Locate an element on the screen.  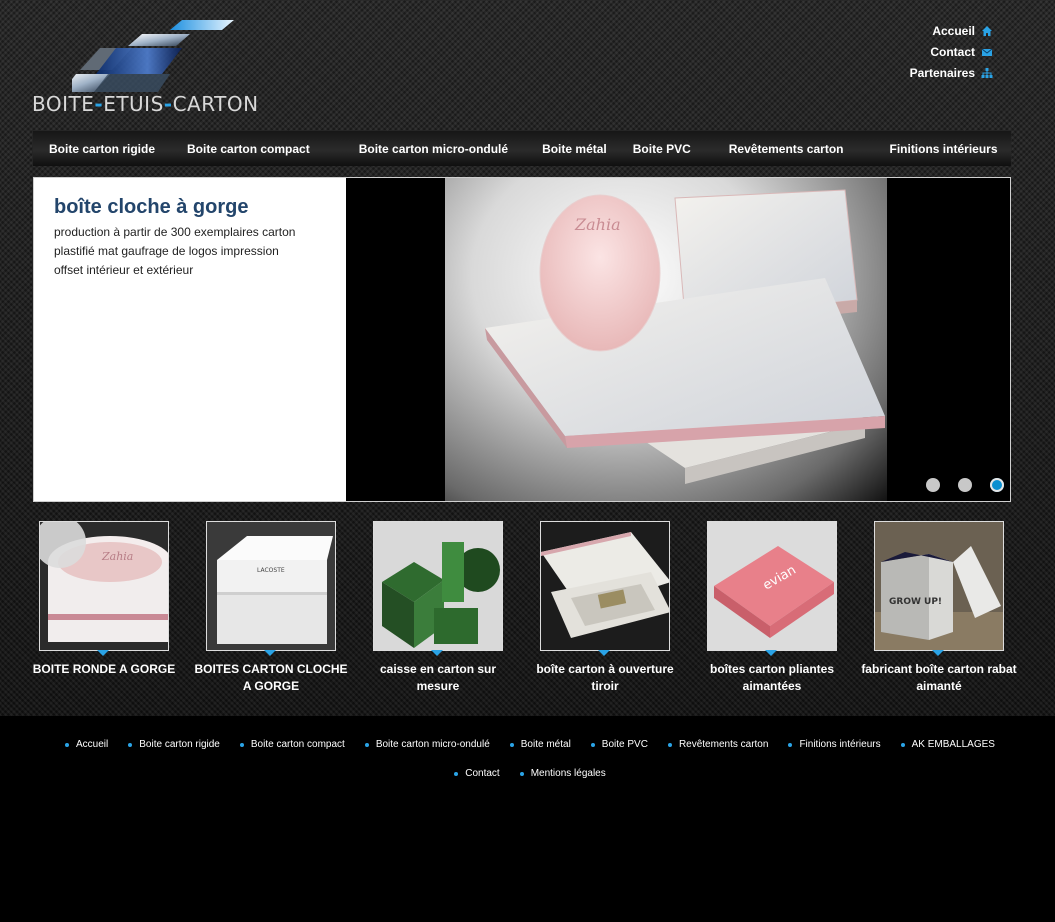
nav-boite-carton-rigide: Boite carton rigide is located at coordinates (102, 149).